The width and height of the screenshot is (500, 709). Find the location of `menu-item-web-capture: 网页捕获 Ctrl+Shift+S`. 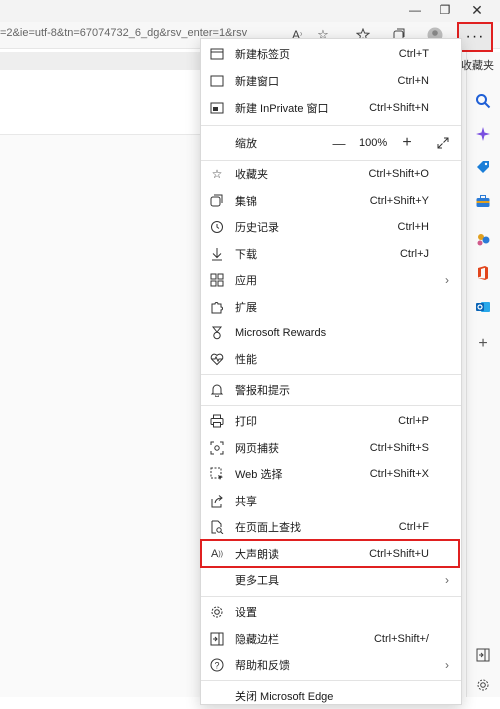

menu-item-web-capture: 网页捕获 Ctrl+Shift+S is located at coordinates (331, 448).